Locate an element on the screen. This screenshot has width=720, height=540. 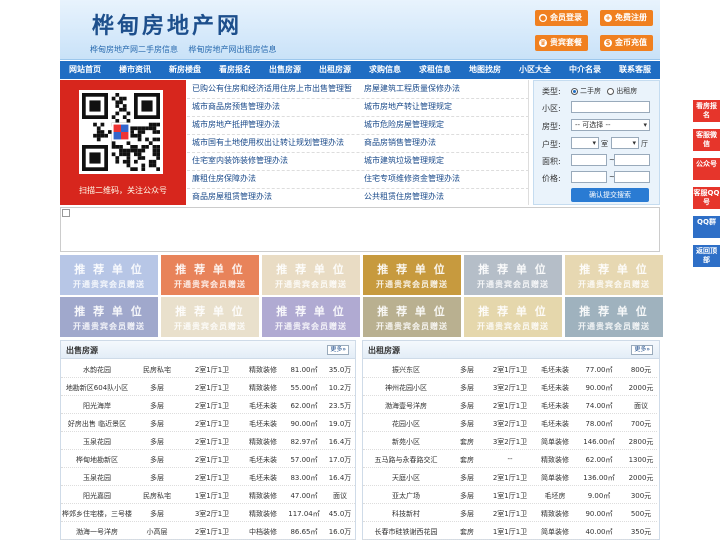
community-label: 小区: is located at coordinates (551, 108).